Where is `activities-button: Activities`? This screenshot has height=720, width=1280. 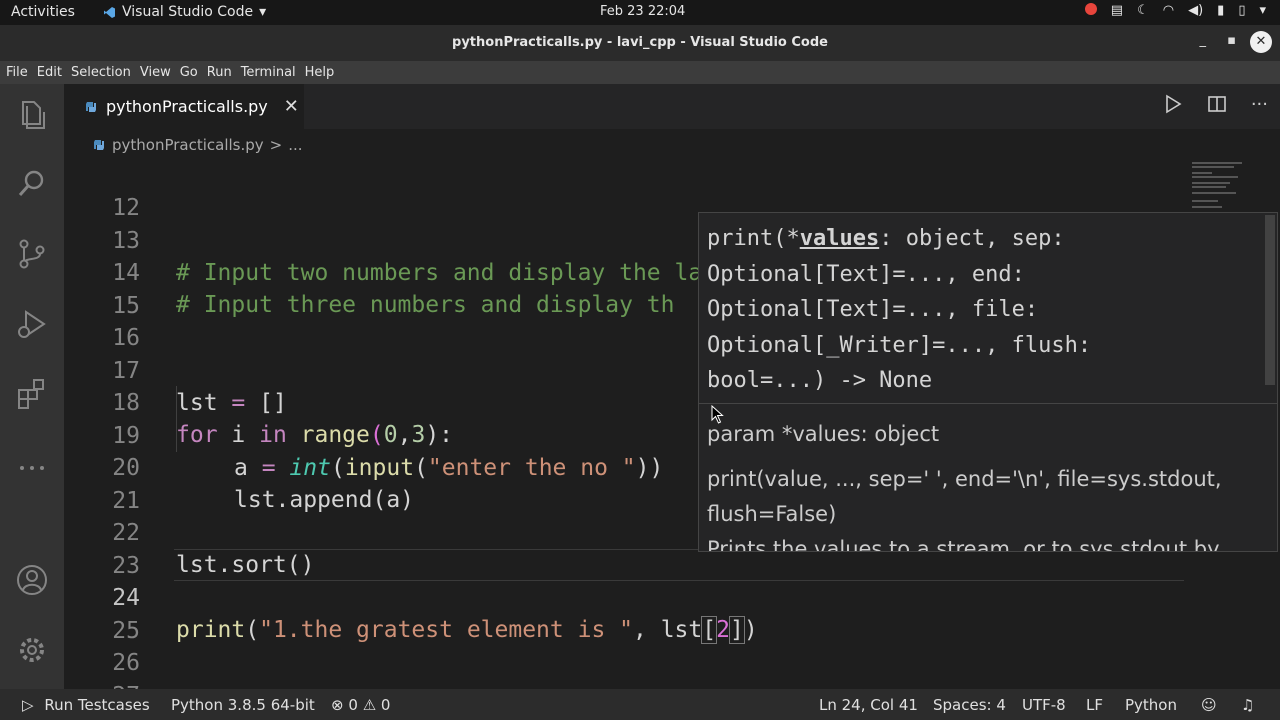
activities-button: Activities is located at coordinates (43, 12).